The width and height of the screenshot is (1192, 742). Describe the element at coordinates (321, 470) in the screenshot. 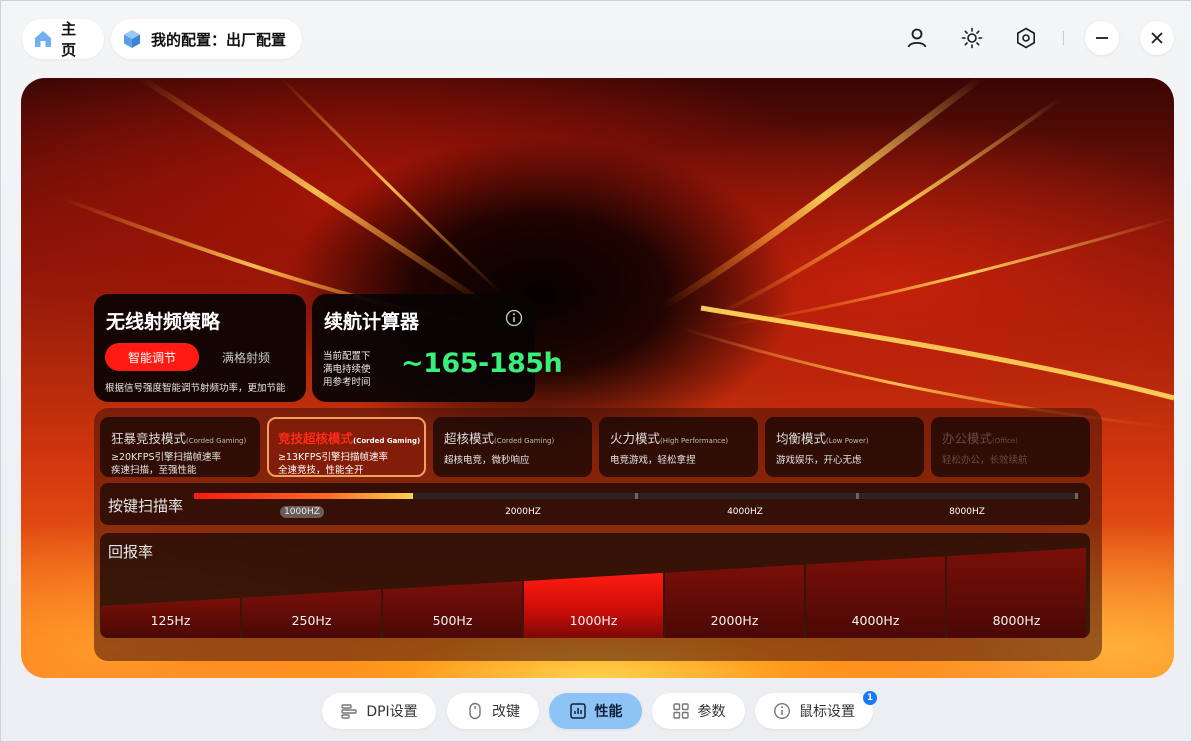

I see `mode-desc-line: 全速竞技，性能全开` at that location.